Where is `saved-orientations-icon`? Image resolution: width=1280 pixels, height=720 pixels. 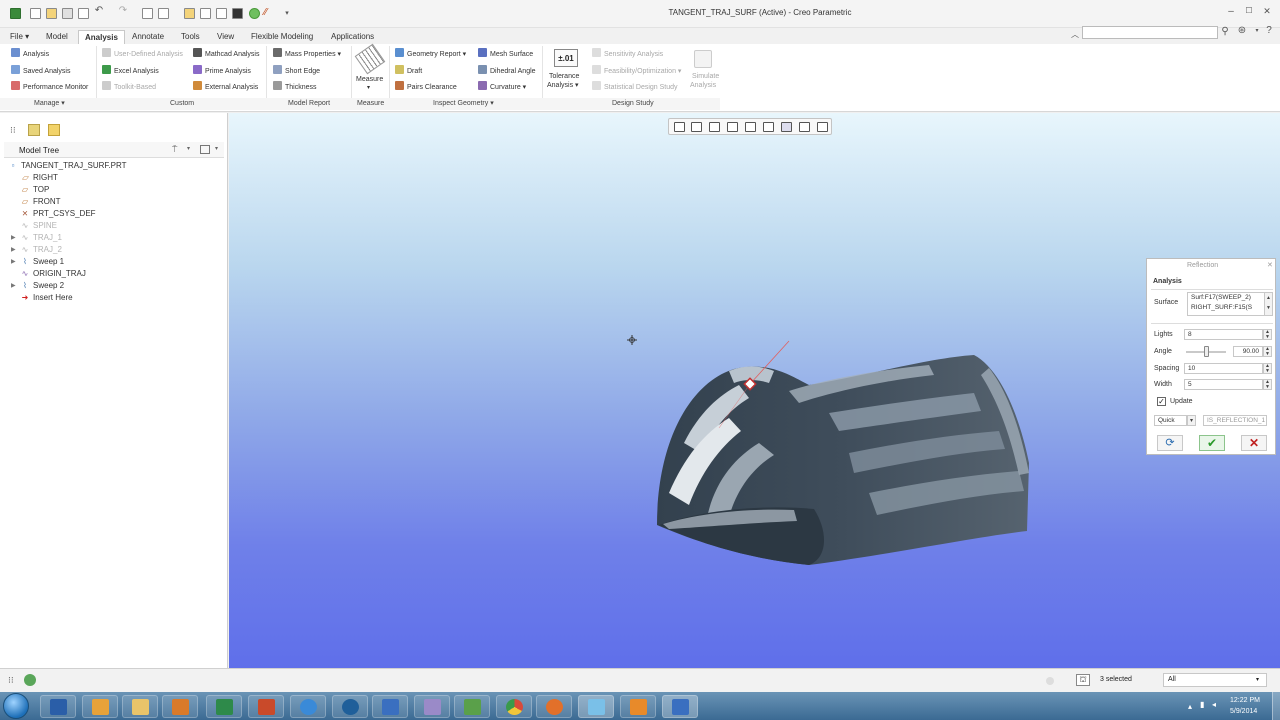 saved-orientations-icon is located at coordinates (768, 127).